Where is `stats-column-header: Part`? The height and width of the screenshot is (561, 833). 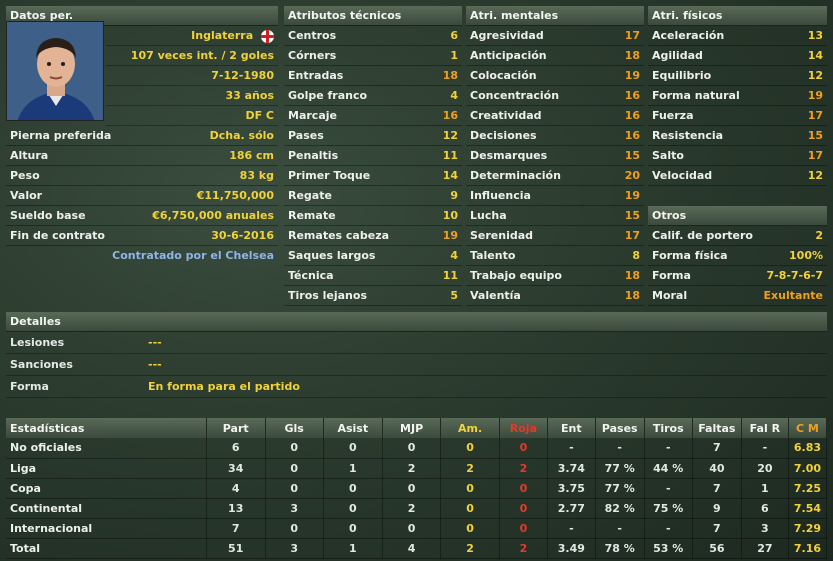 stats-column-header: Part is located at coordinates (236, 428).